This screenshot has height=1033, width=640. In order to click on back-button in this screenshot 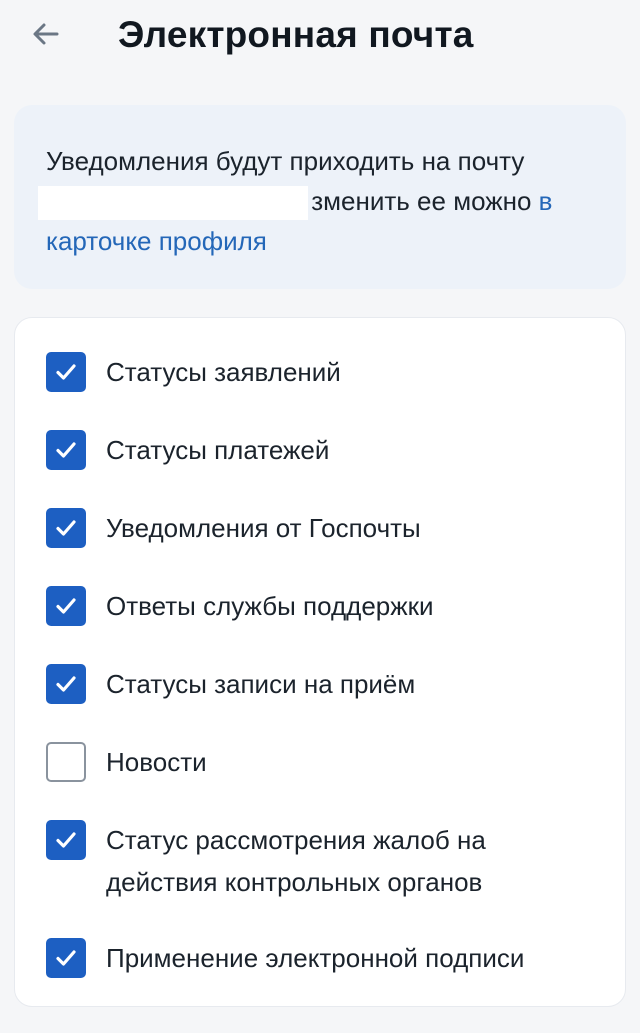, I will do `click(46, 34)`.